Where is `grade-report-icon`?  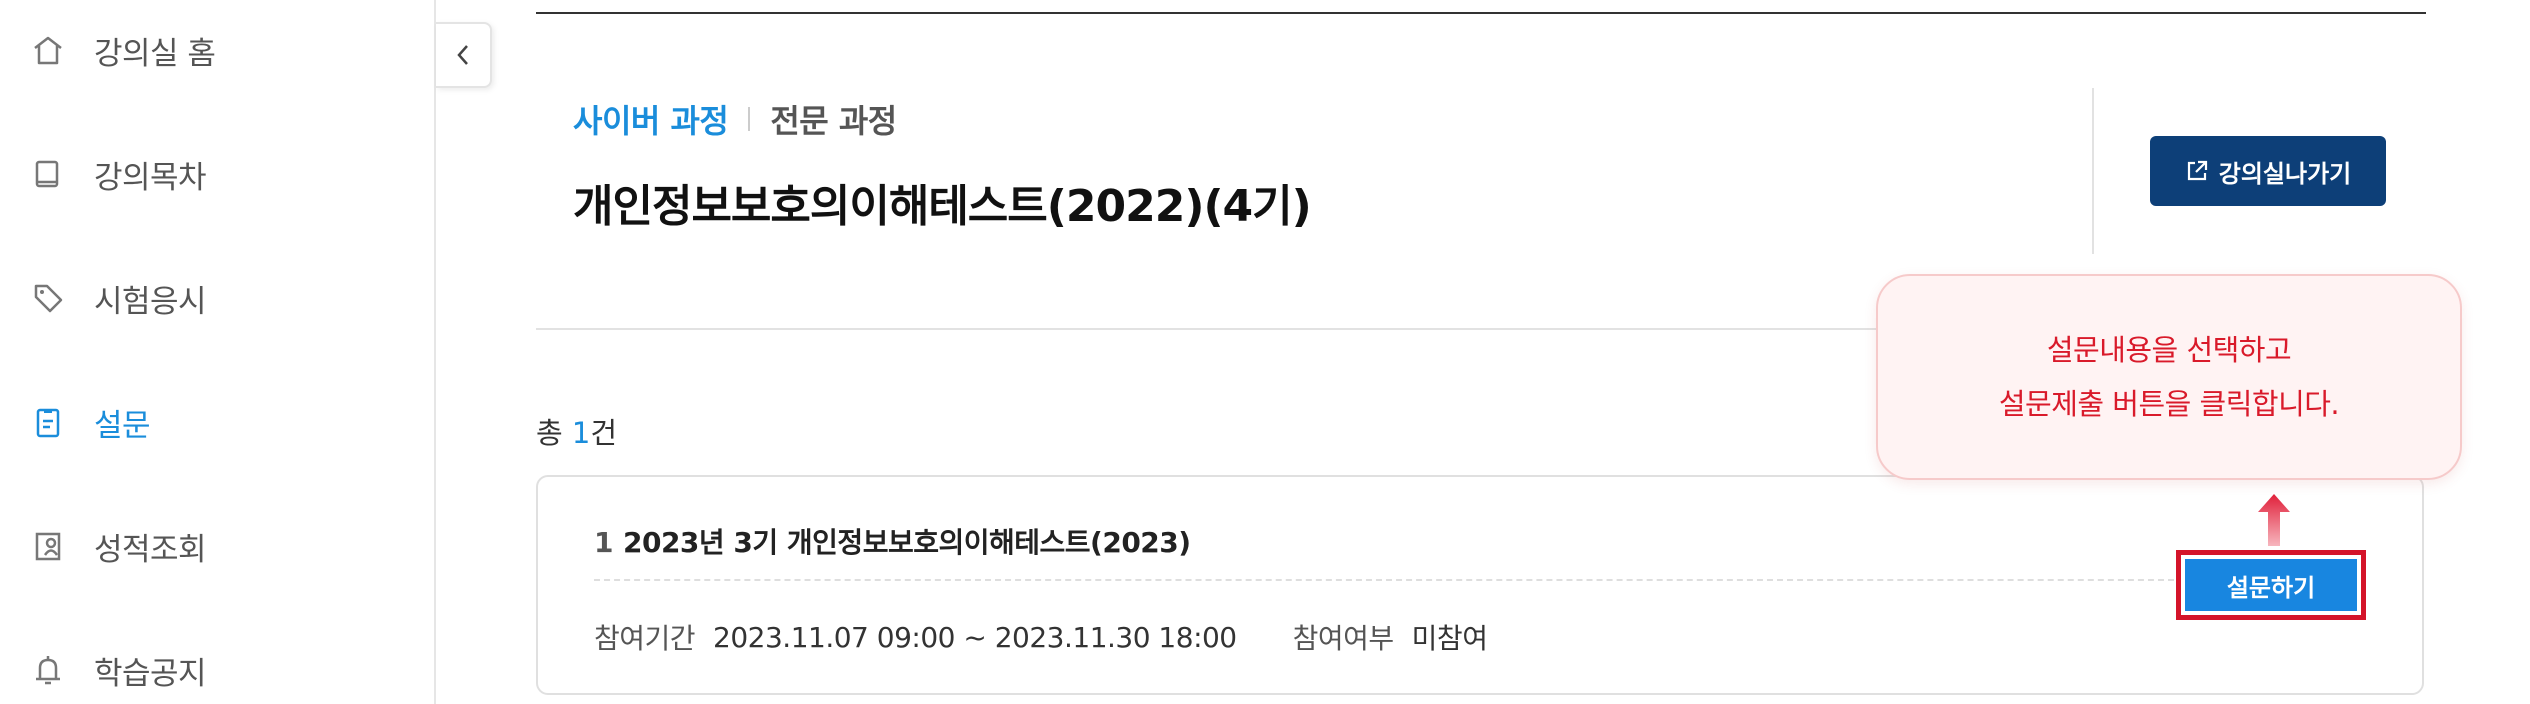 grade-report-icon is located at coordinates (48, 546).